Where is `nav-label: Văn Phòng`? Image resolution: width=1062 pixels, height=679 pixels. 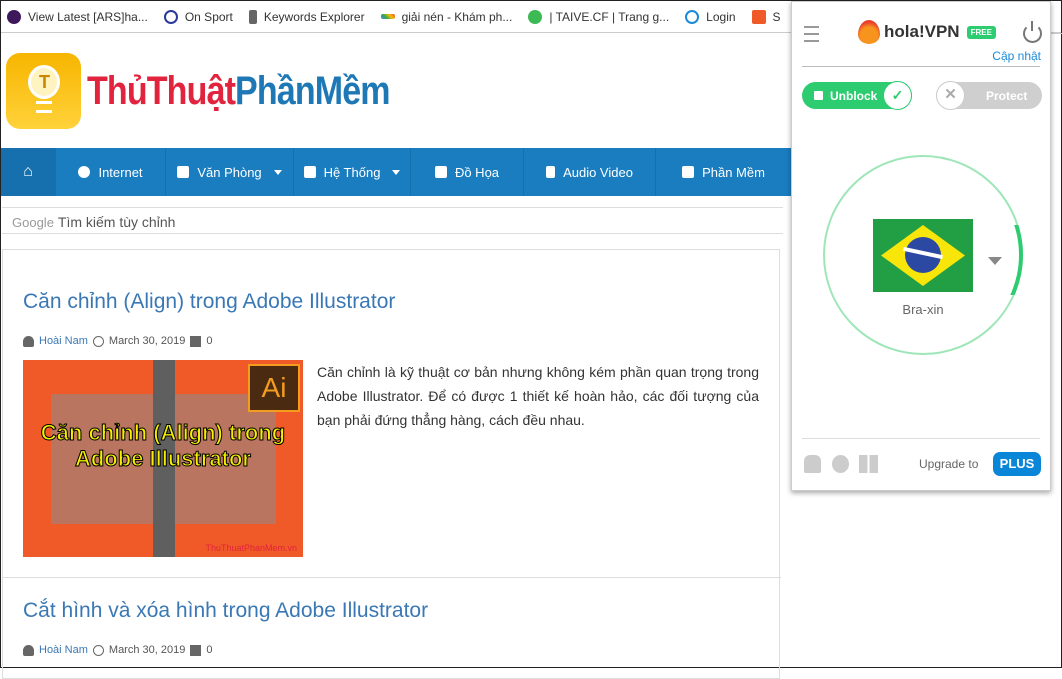
nav-label: Văn Phòng is located at coordinates (229, 172).